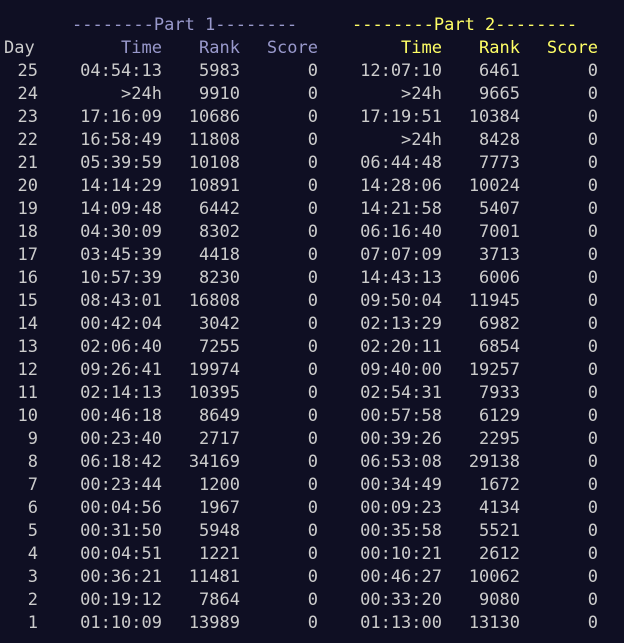  Describe the element at coordinates (465, 25) in the screenshot. I see `part2-title: --------Part 2--------` at that location.